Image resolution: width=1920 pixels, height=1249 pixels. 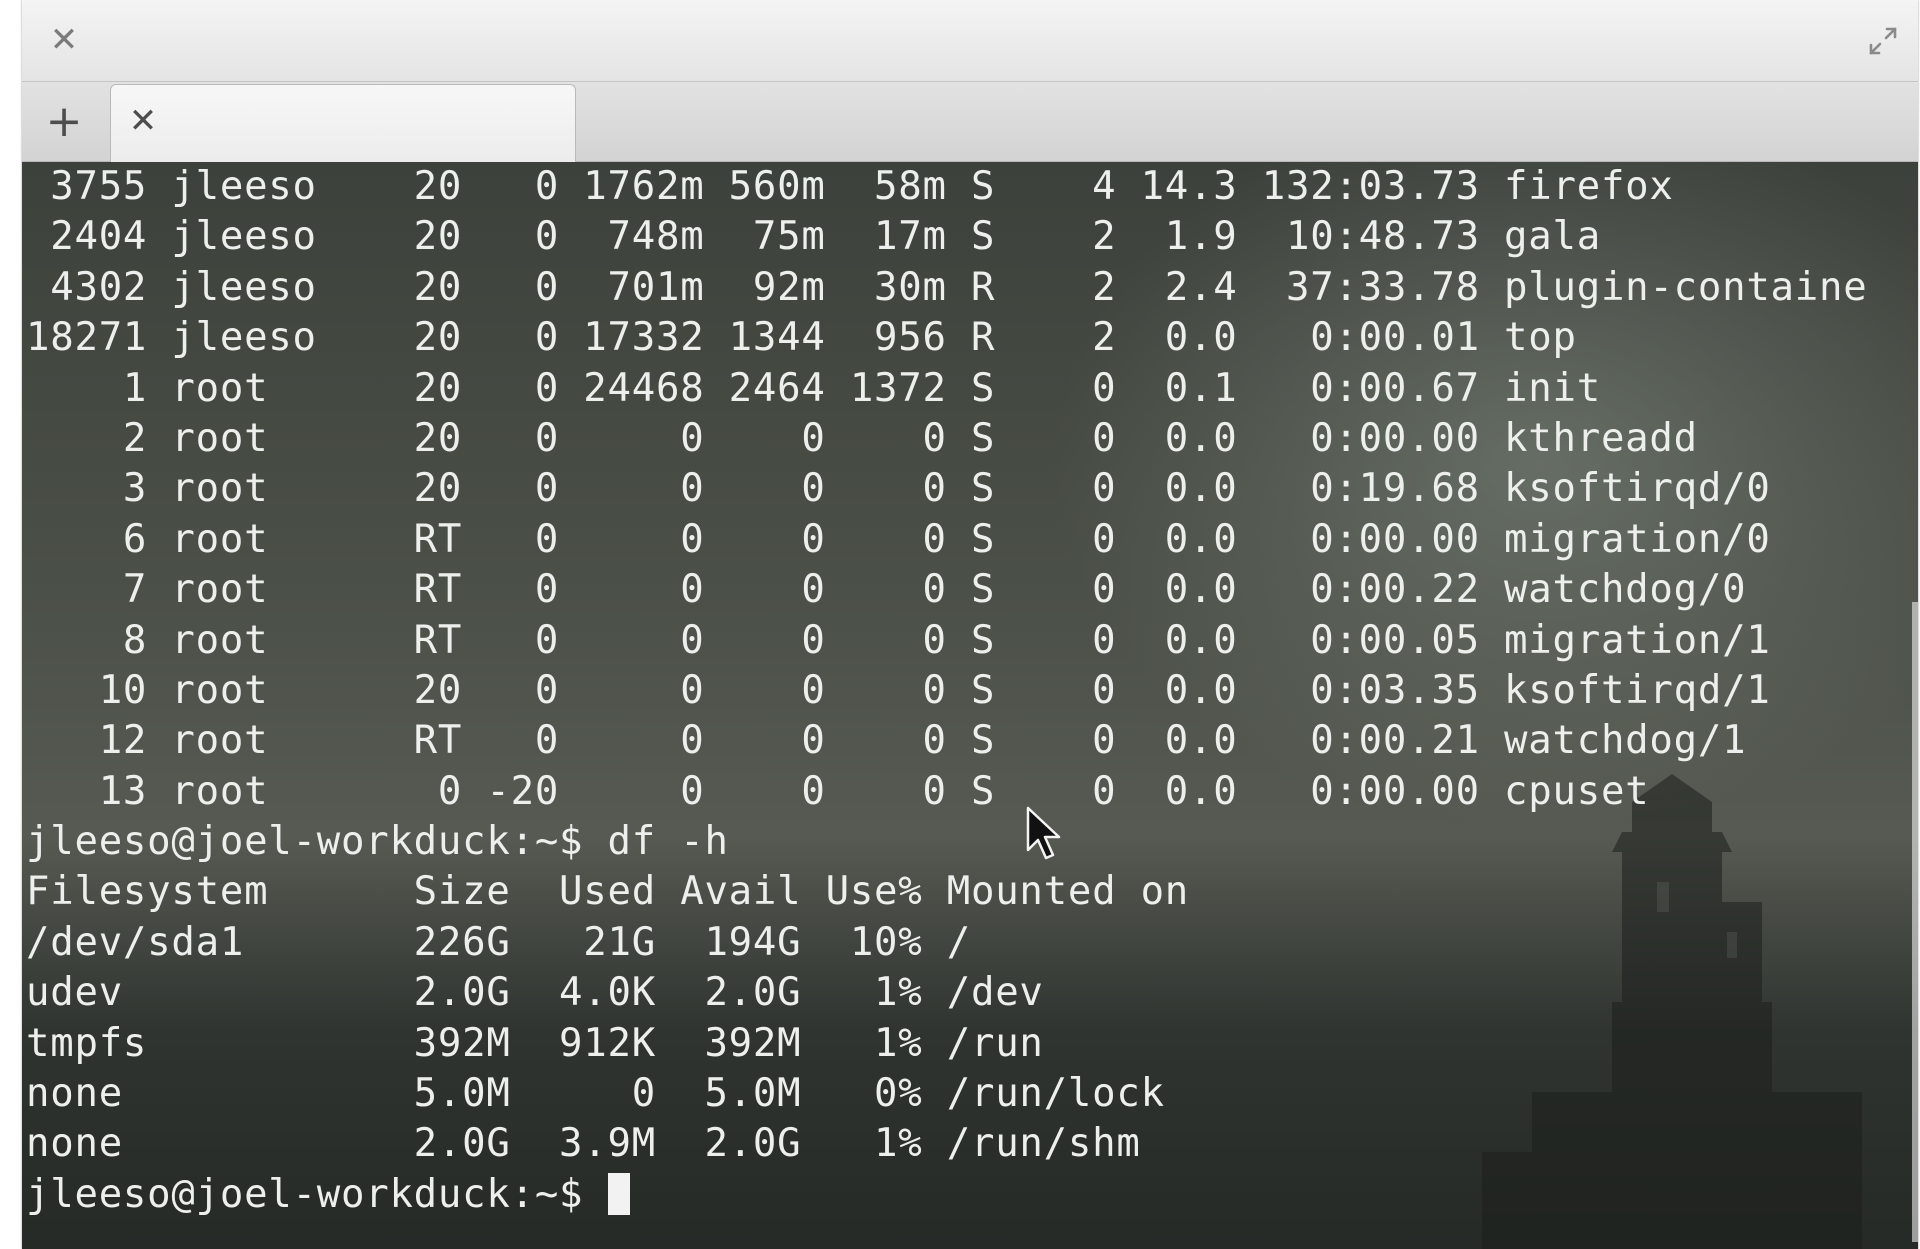 I want to click on maximize-icon, so click(x=1883, y=41).